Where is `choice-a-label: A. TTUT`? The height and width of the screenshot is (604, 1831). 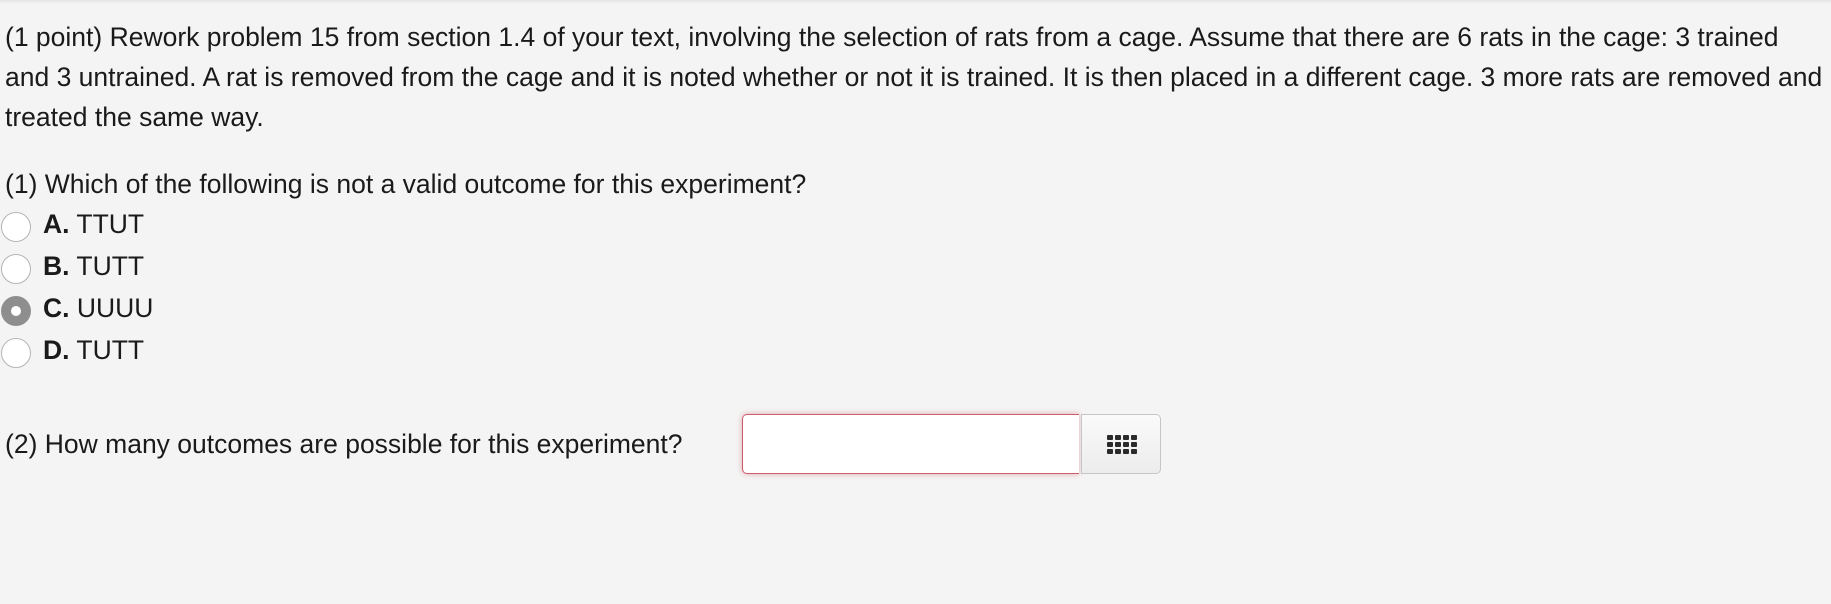
choice-a-label: A. TTUT is located at coordinates (93, 224).